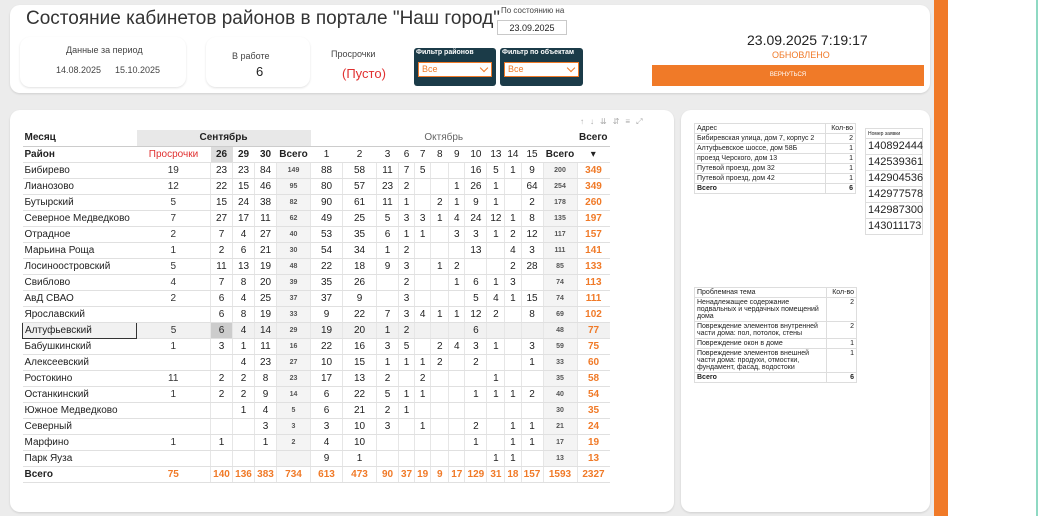 Image resolution: width=1044 pixels, height=516 pixels. I want to click on table-row: Алтуфьевское шоссе, дом 58Б 1, so click(775, 148).